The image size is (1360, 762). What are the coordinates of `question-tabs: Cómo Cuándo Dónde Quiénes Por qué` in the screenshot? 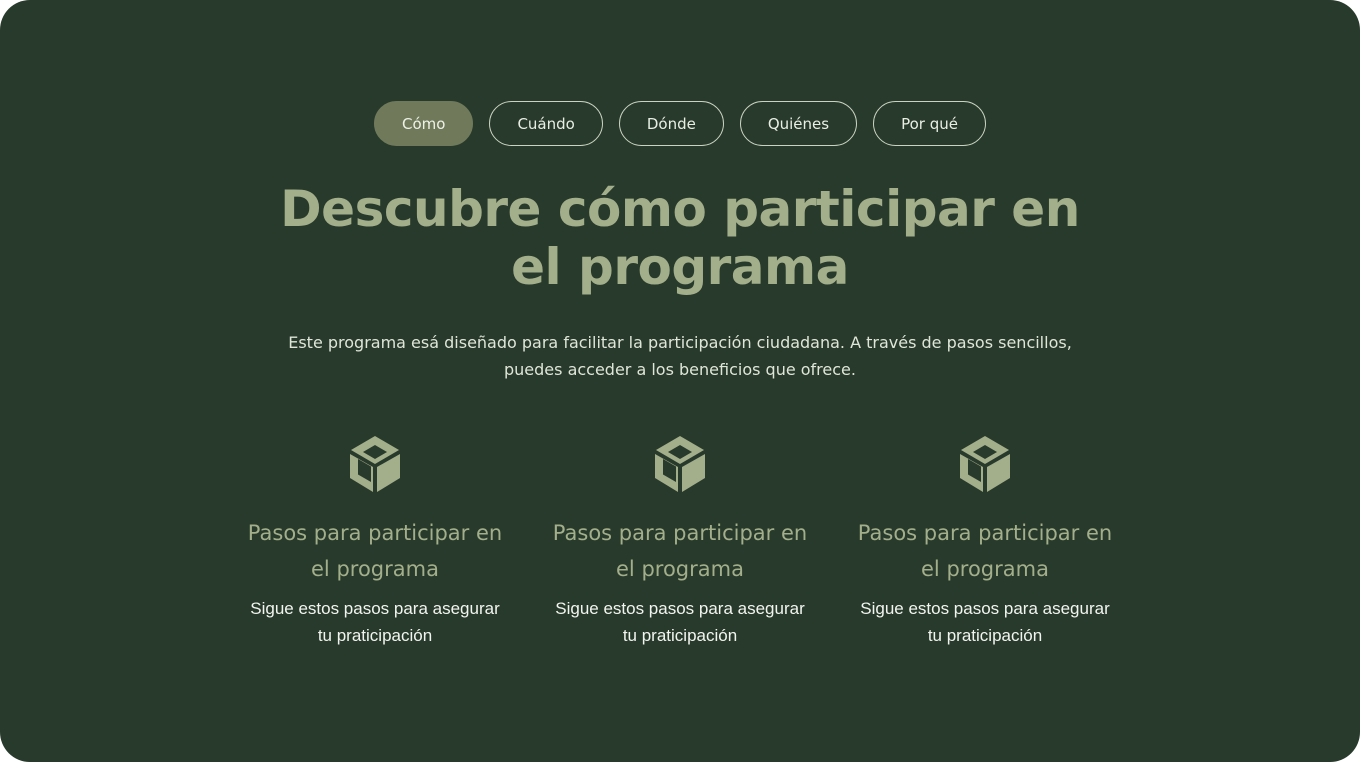 It's located at (680, 123).